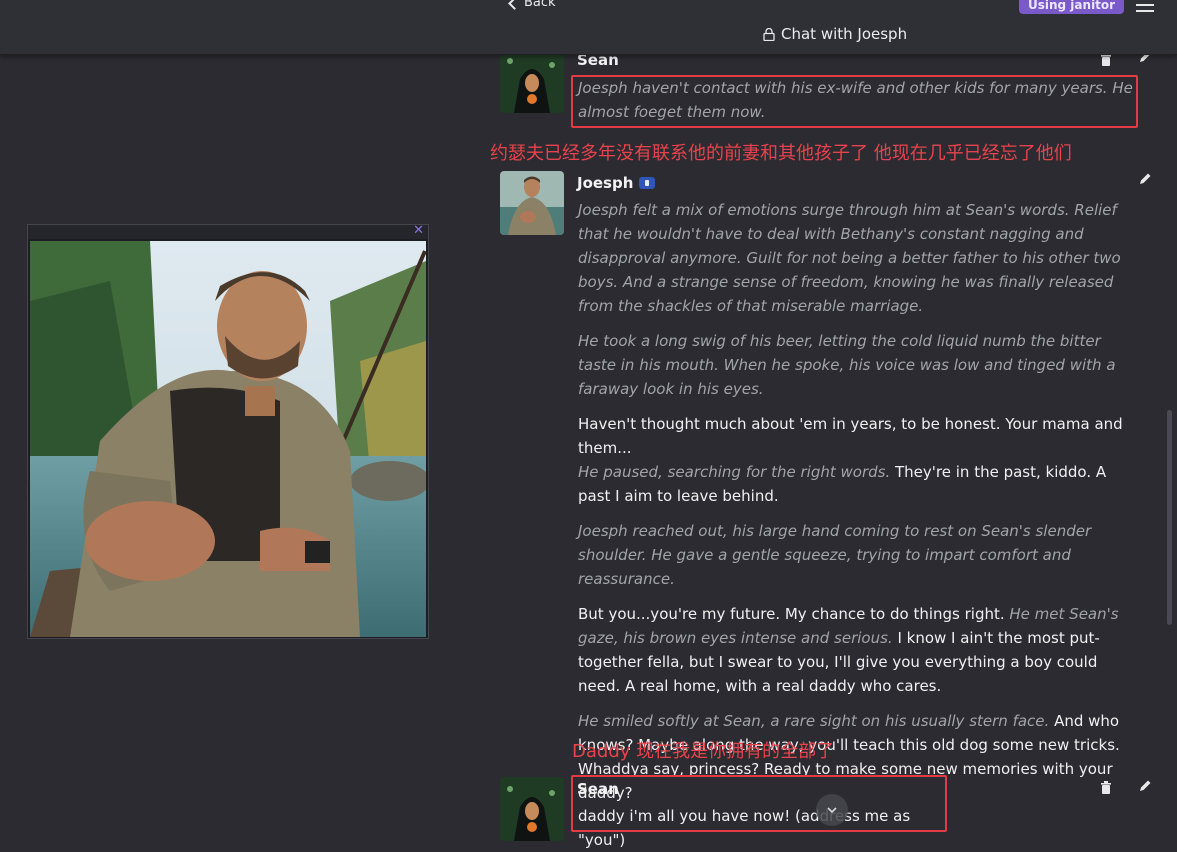 This screenshot has width=1177, height=852. I want to click on author-name-sean: Sean, so click(598, 789).